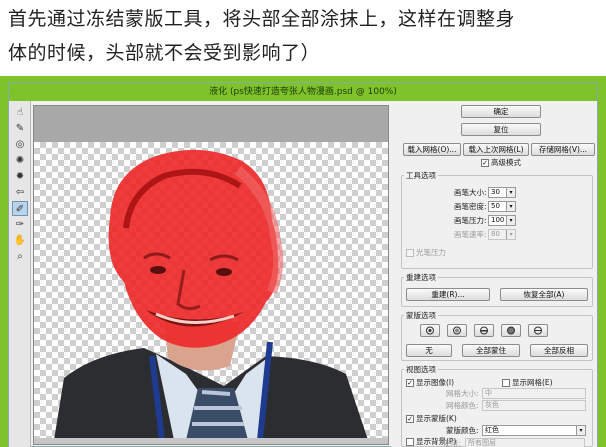 This screenshot has width=606, height=447. What do you see at coordinates (525, 442) in the screenshot?
I see `use-select: 所有图层` at bounding box center [525, 442].